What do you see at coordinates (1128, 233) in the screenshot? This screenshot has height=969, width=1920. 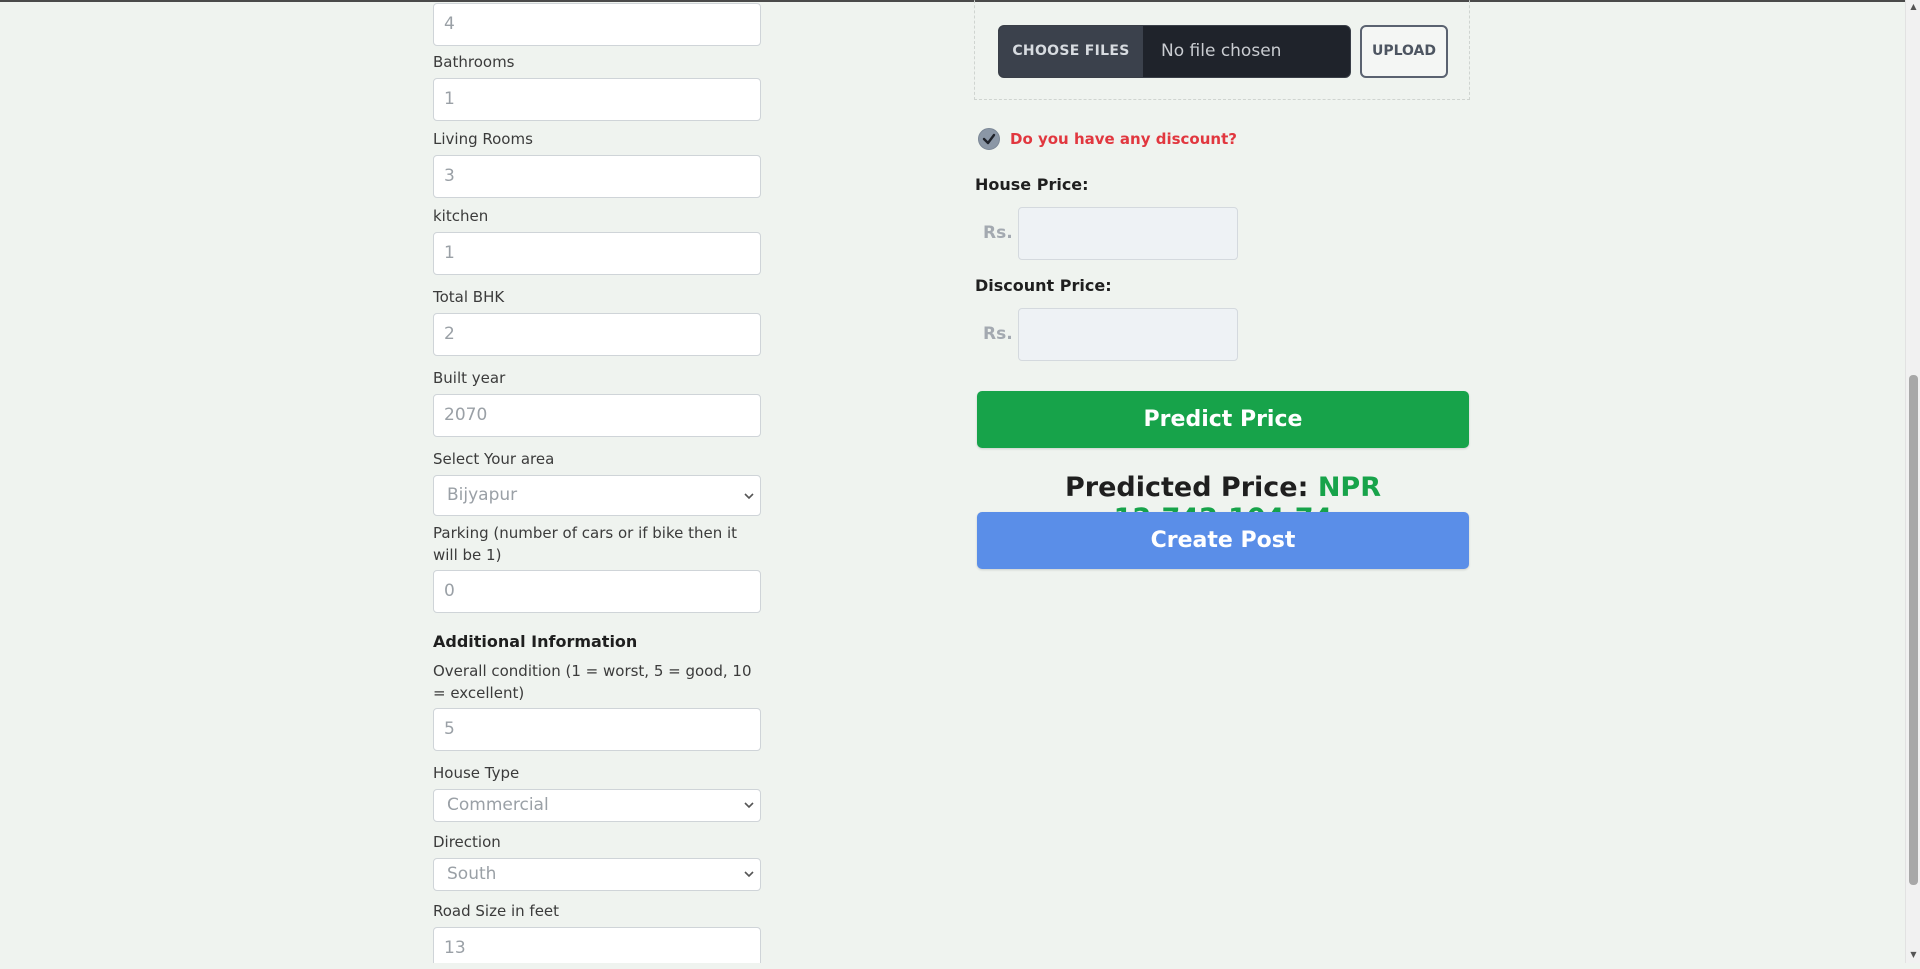 I see `house-price-input` at bounding box center [1128, 233].